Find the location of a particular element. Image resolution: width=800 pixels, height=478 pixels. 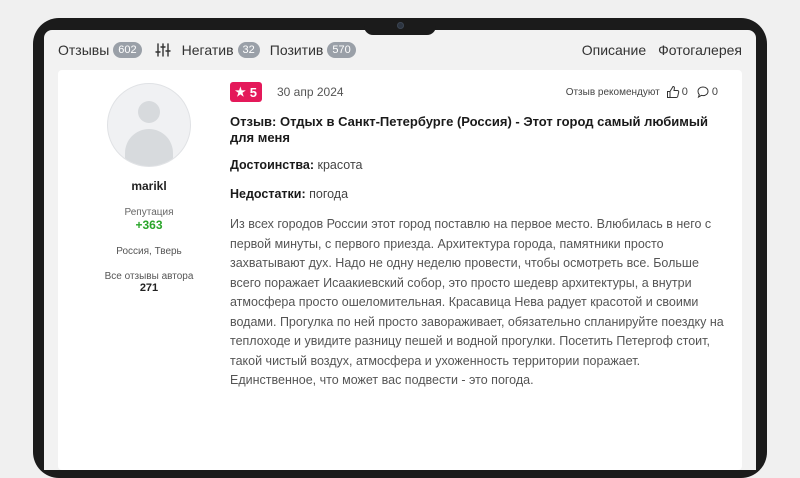

rating-value: 5 is located at coordinates (253, 92).